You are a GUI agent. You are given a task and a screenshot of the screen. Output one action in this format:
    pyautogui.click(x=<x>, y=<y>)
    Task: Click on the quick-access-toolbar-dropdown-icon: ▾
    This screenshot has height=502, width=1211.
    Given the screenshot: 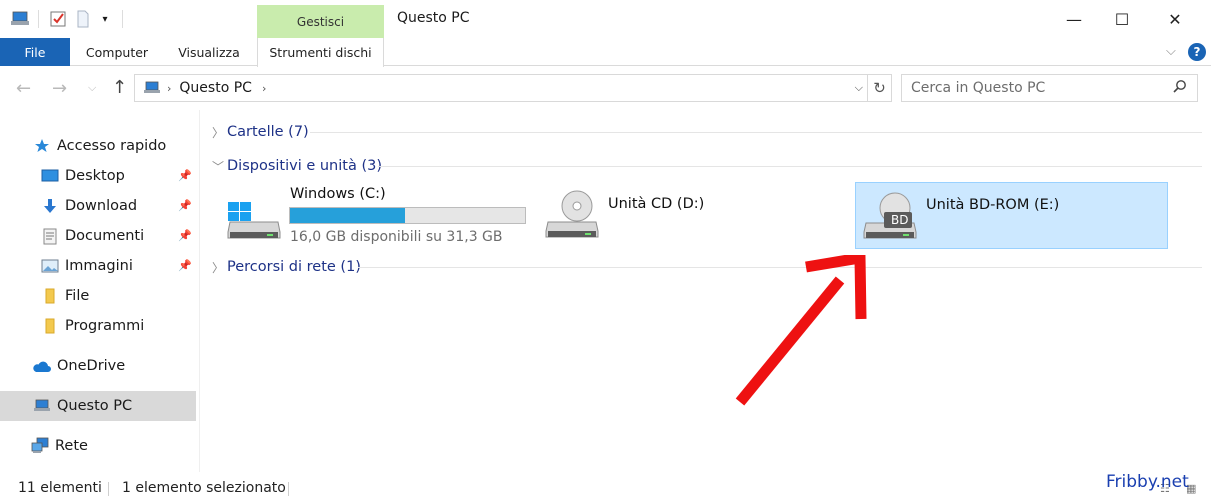 What is the action you would take?
    pyautogui.click(x=105, y=19)
    